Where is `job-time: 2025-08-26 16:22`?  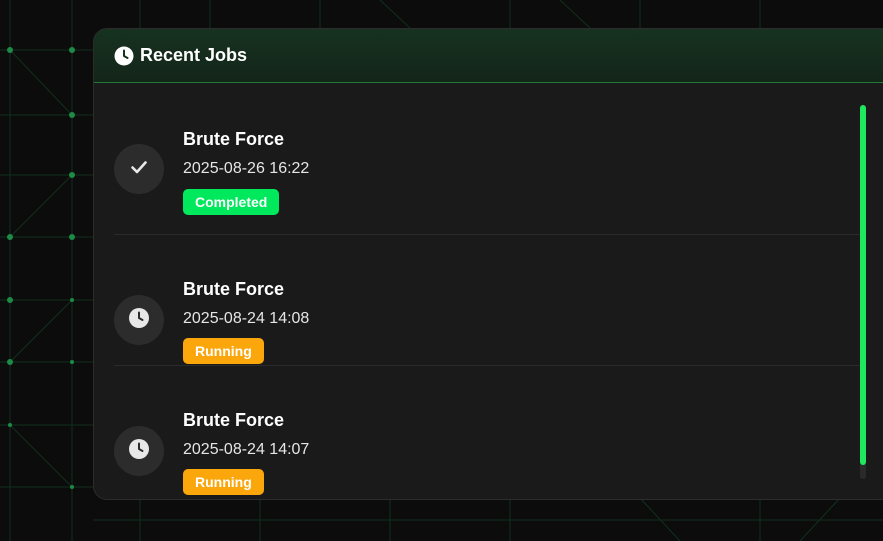
job-time: 2025-08-26 16:22 is located at coordinates (246, 168).